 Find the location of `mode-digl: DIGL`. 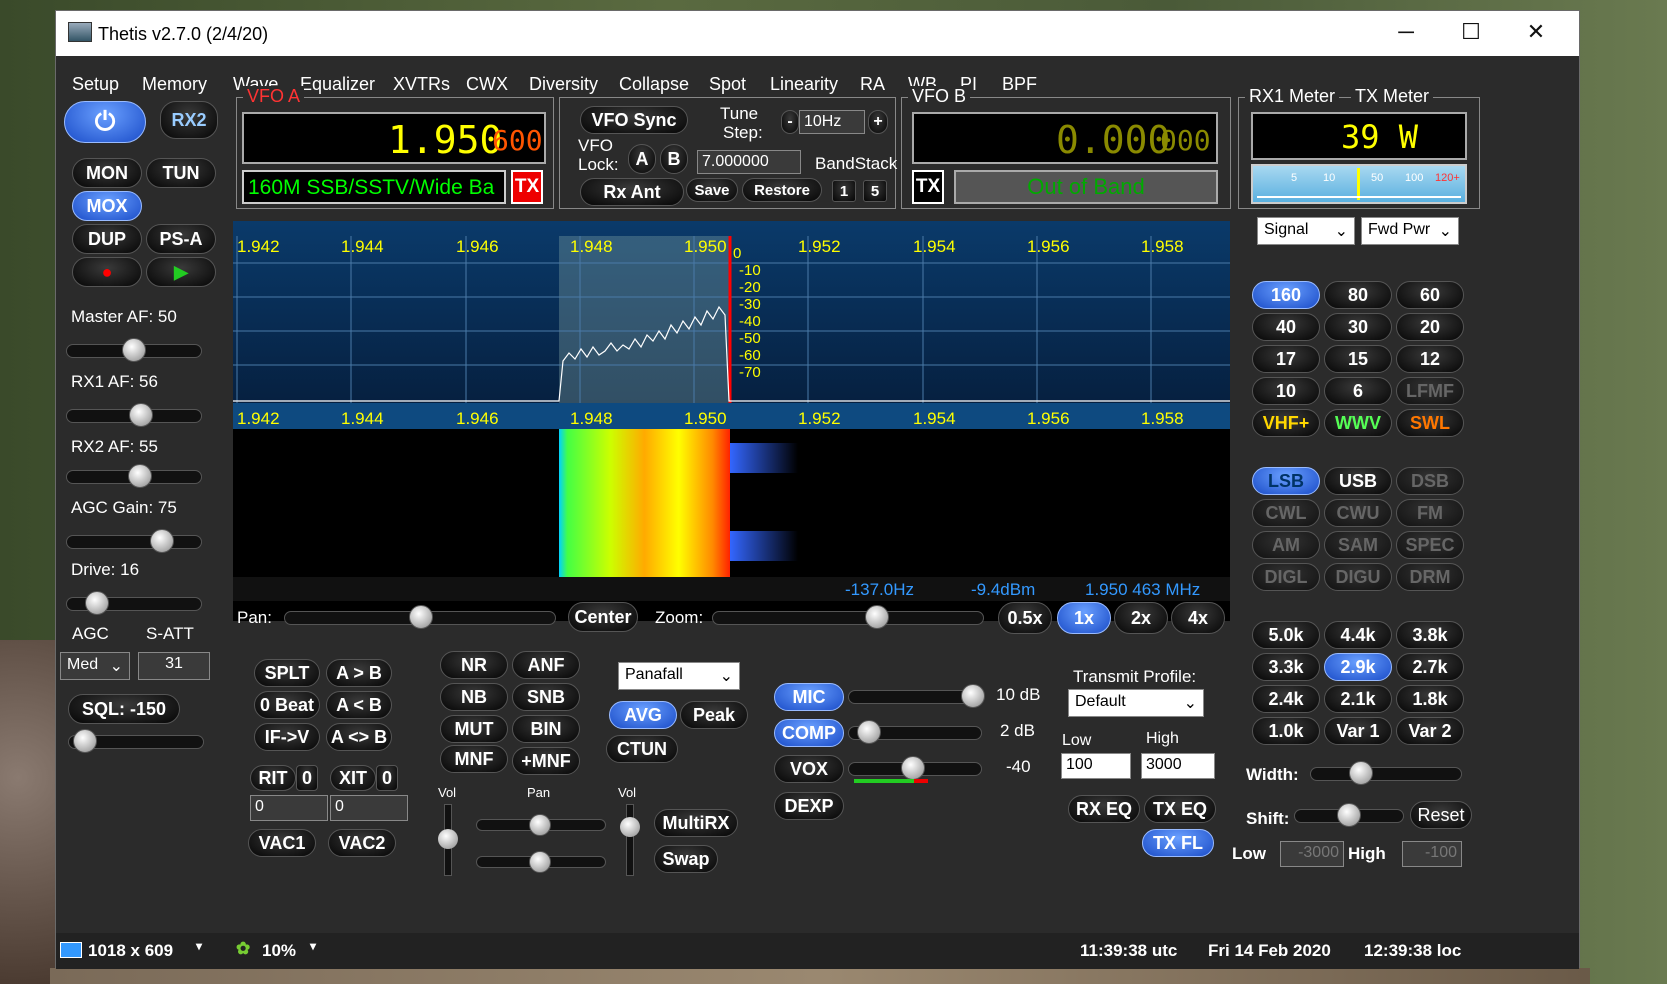

mode-digl: DIGL is located at coordinates (1286, 577).